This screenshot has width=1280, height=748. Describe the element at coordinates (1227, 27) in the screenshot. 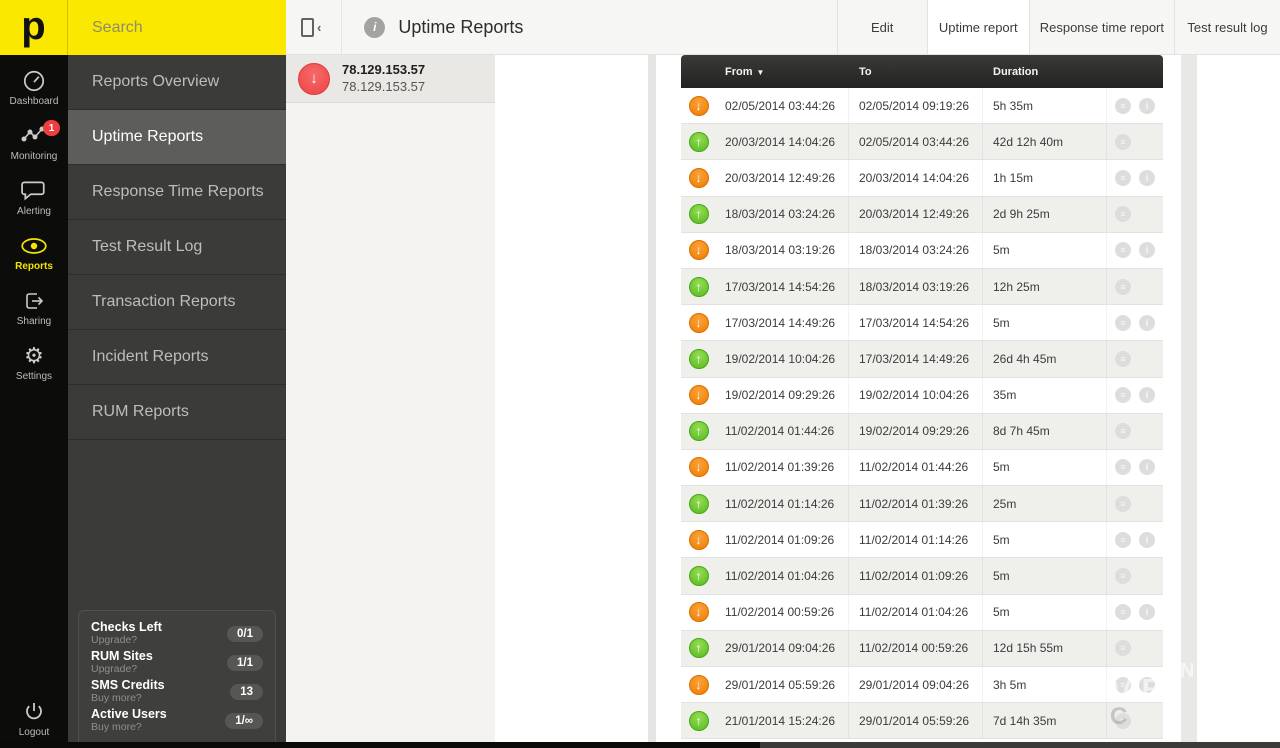

I see `topbar-button: Test result log` at that location.